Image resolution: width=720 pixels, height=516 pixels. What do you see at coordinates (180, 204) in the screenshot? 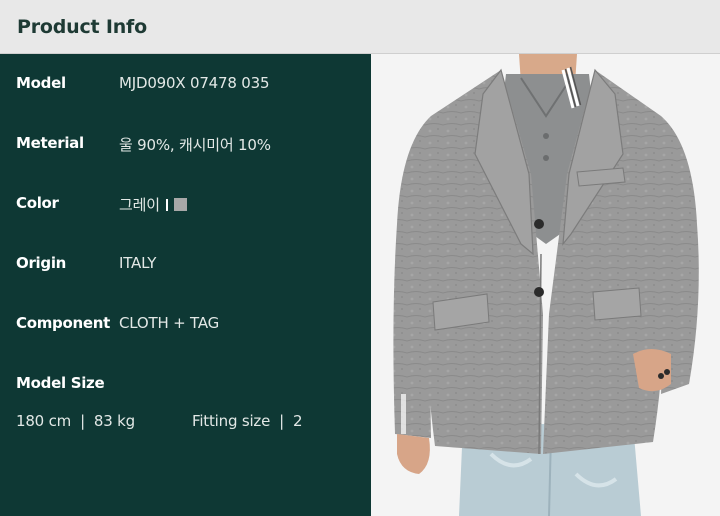
I see `color-swatch` at bounding box center [180, 204].